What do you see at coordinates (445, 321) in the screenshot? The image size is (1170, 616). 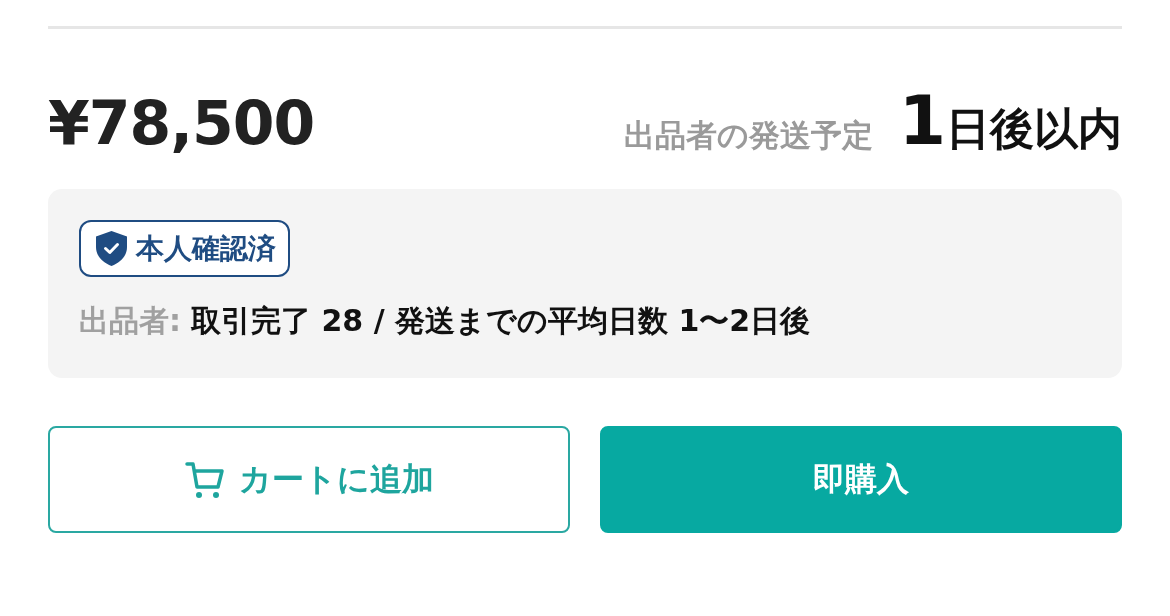 I see `seller-stats: 出品者: 取引完了 28 / 発送までの平均日数 1〜2日後` at bounding box center [445, 321].